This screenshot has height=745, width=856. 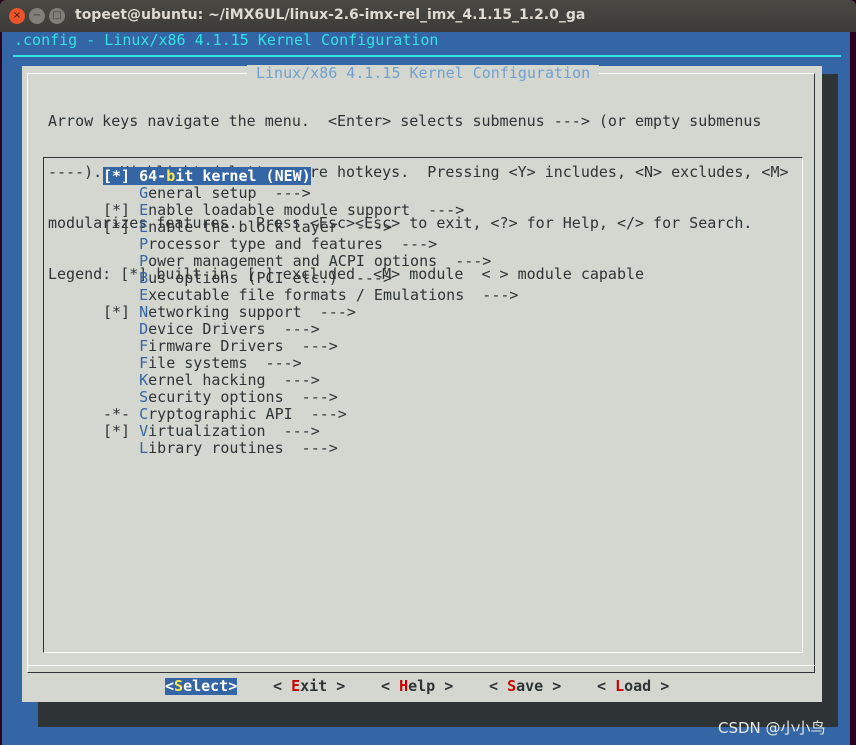 I want to click on menu-item-content: General setup --->, so click(x=207, y=193).